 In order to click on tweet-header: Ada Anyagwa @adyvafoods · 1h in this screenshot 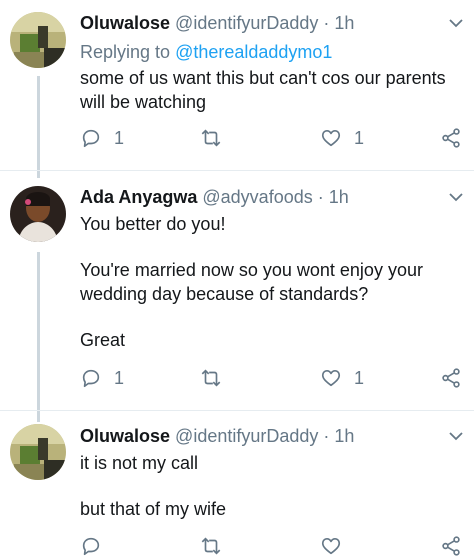, I will do `click(214, 197)`.